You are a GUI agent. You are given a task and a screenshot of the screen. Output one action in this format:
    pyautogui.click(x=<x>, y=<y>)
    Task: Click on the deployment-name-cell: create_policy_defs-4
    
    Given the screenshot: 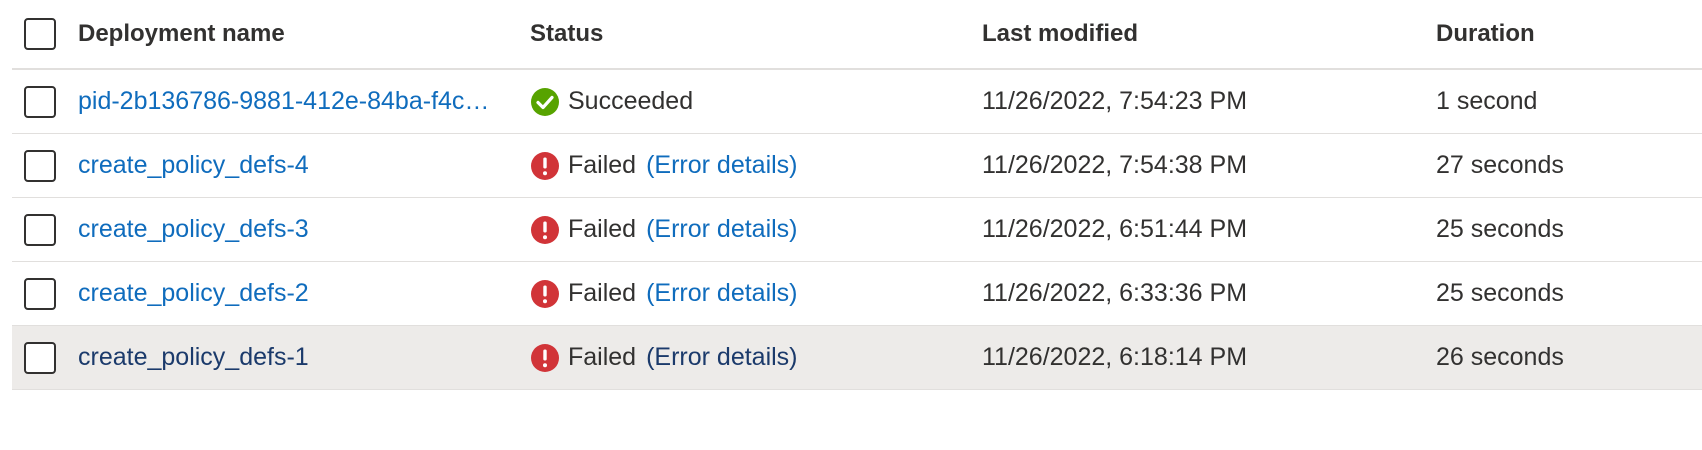 What is the action you would take?
    pyautogui.click(x=298, y=165)
    